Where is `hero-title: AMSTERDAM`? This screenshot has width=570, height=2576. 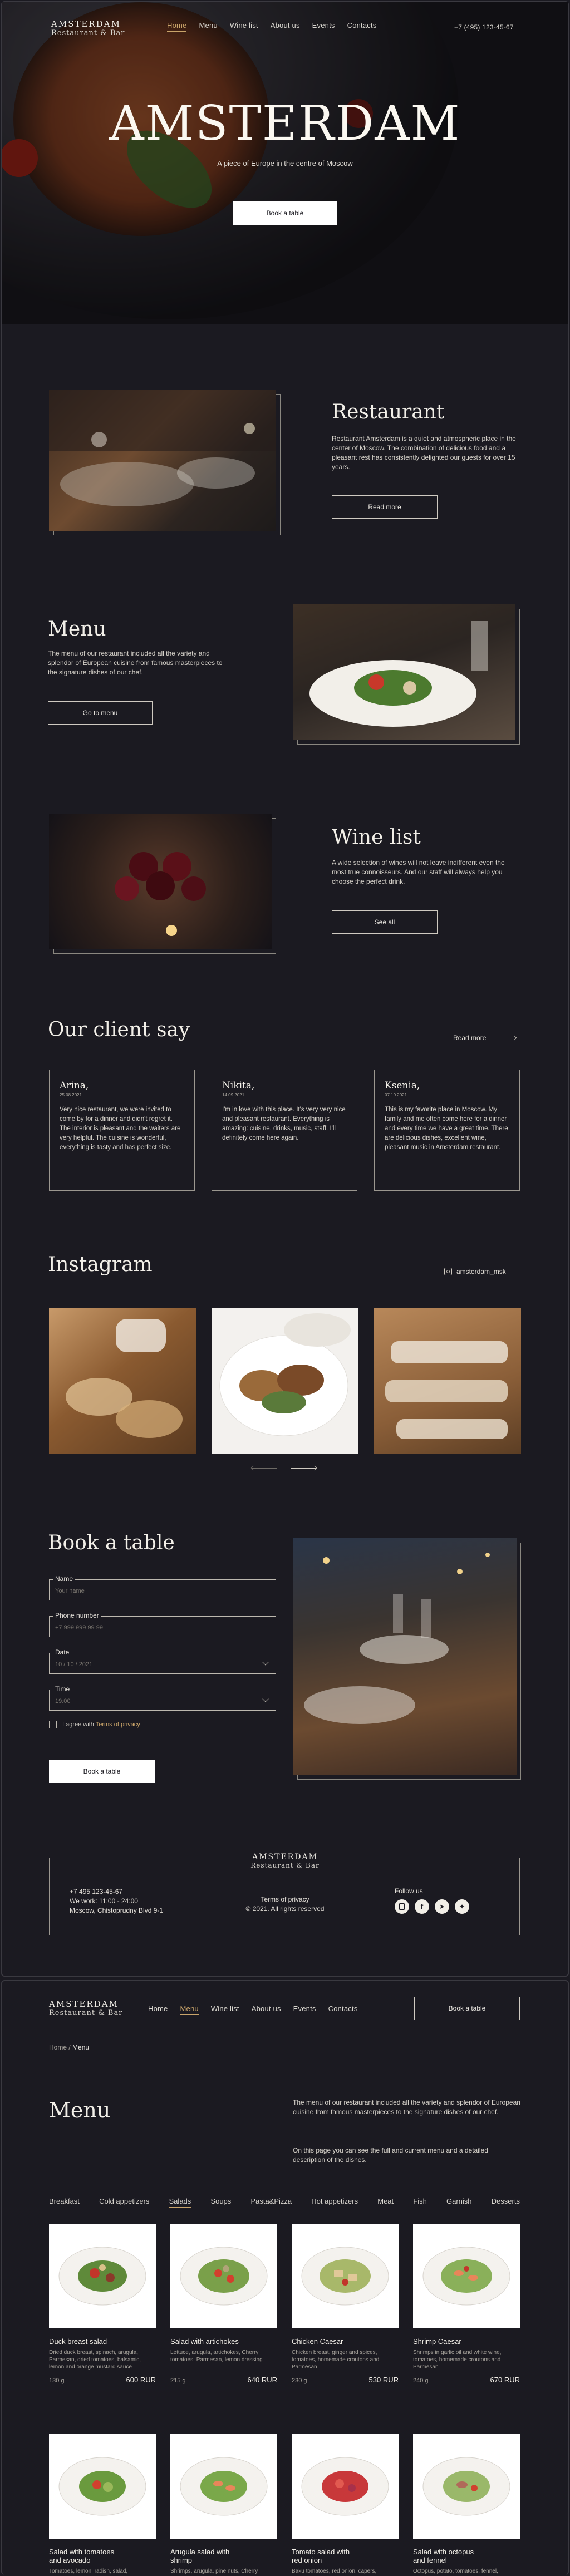
hero-title: AMSTERDAM is located at coordinates (285, 123).